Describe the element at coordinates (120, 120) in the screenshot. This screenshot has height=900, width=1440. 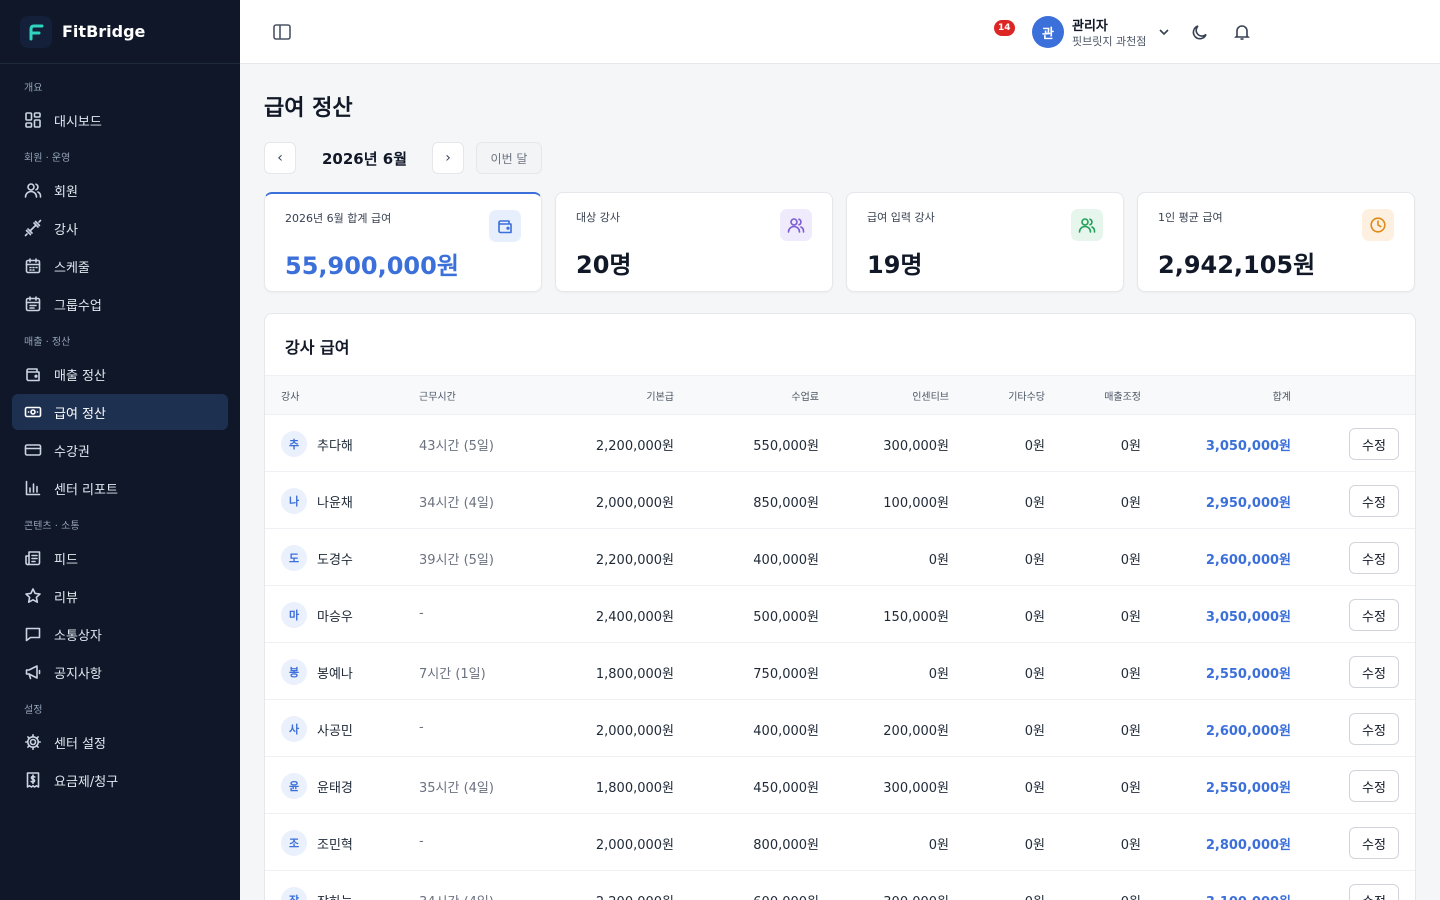
I see `sidebar-item-dashboard: 대시보드` at that location.